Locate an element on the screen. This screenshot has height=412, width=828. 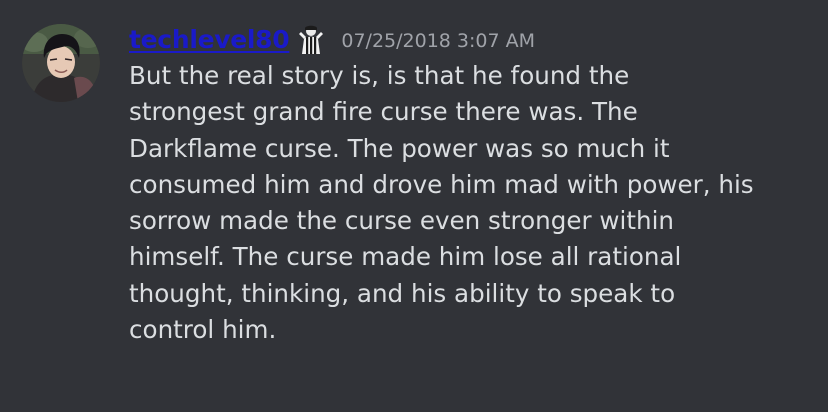
author-avatar is located at coordinates (61, 63).